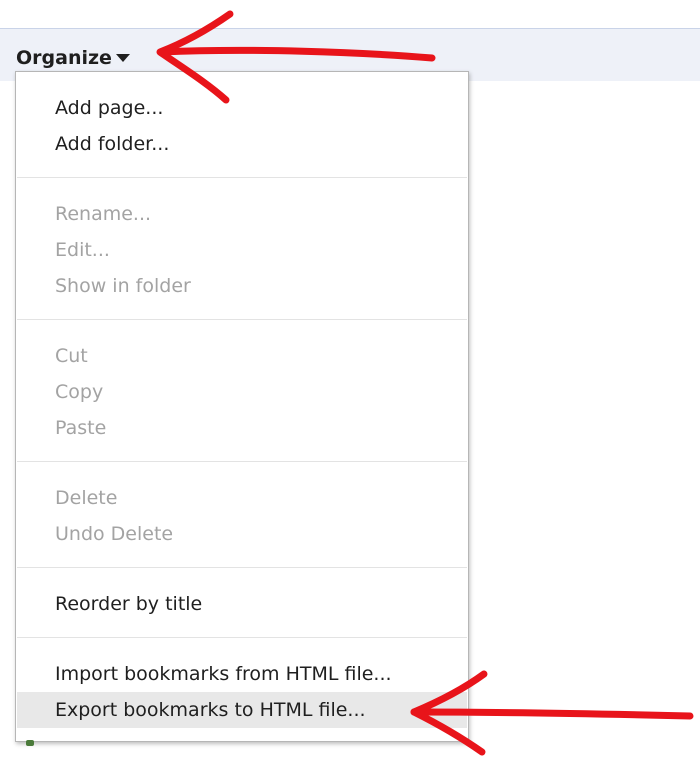  I want to click on organize-menu-button: Organize, so click(73, 58).